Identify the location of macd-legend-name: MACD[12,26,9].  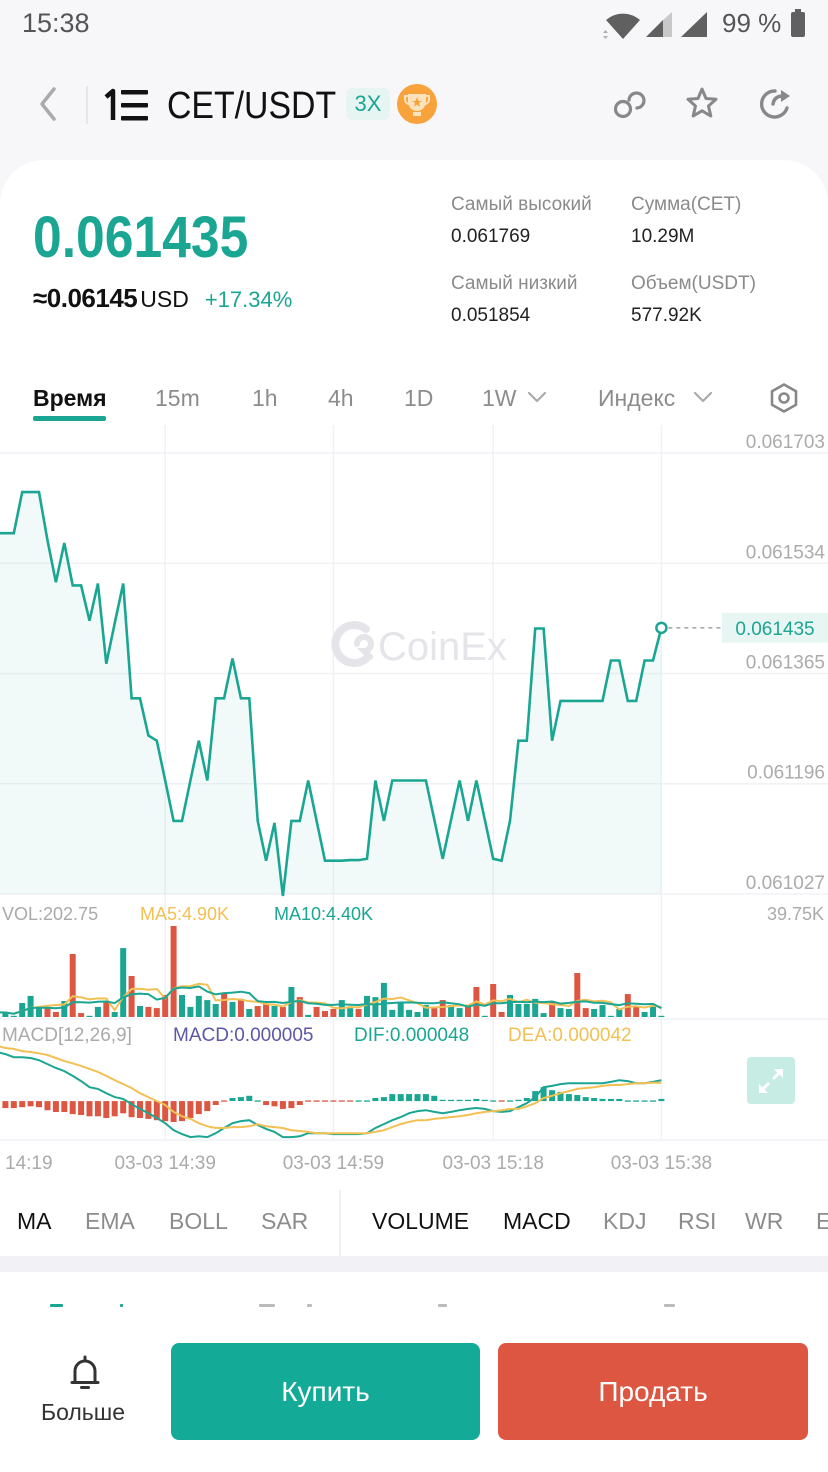
(67, 1035).